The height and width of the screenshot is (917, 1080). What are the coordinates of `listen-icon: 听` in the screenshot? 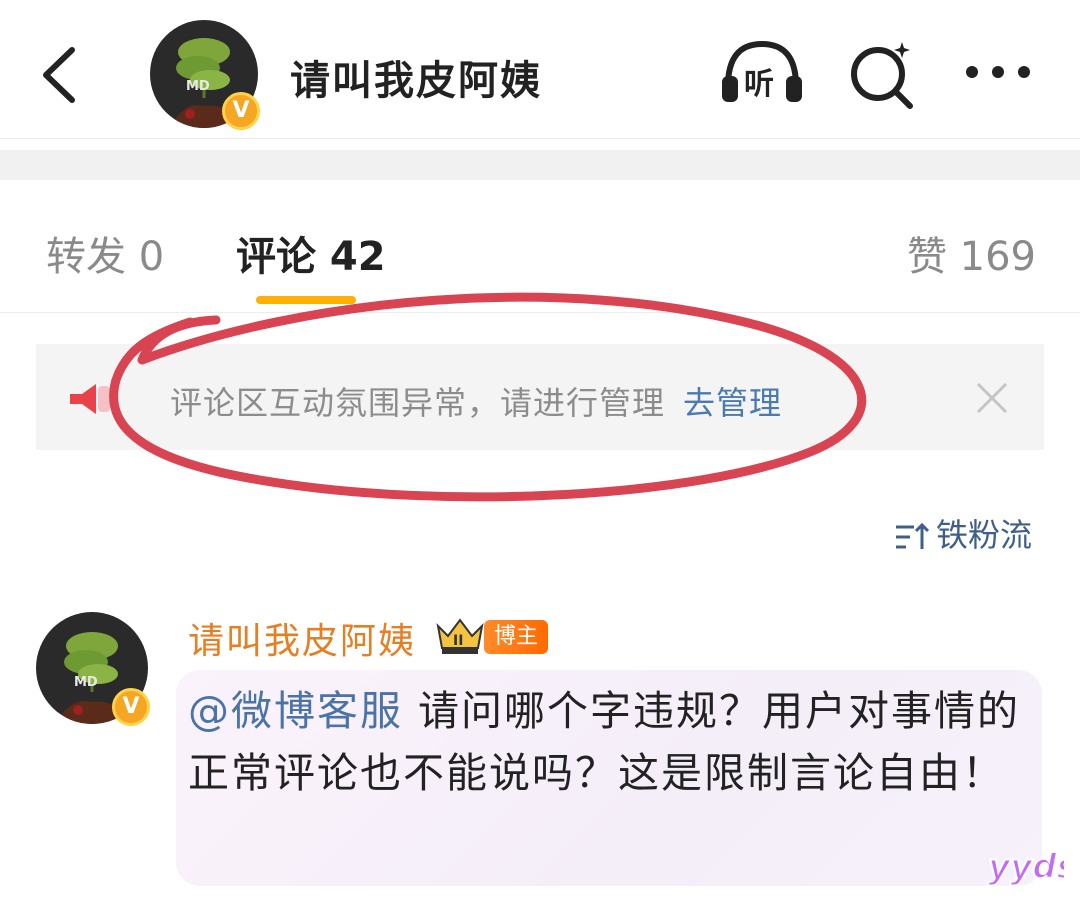 It's located at (762, 71).